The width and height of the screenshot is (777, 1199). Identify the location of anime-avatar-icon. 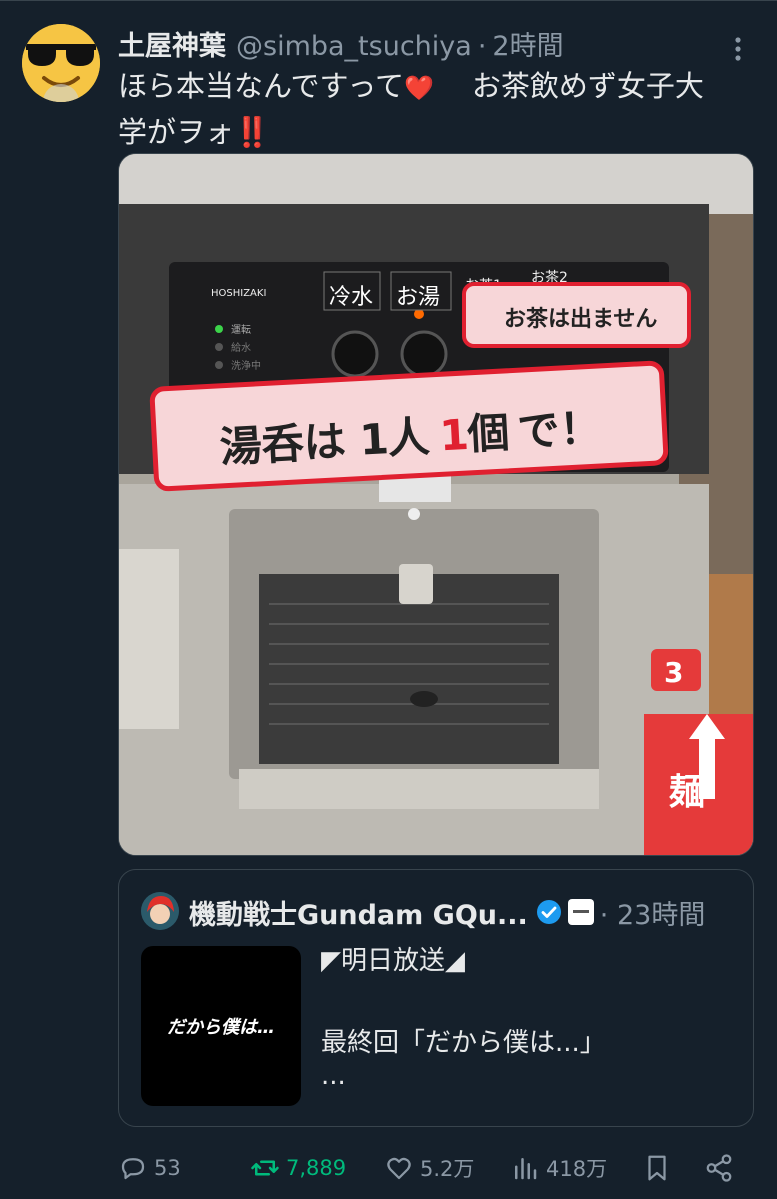
(160, 911).